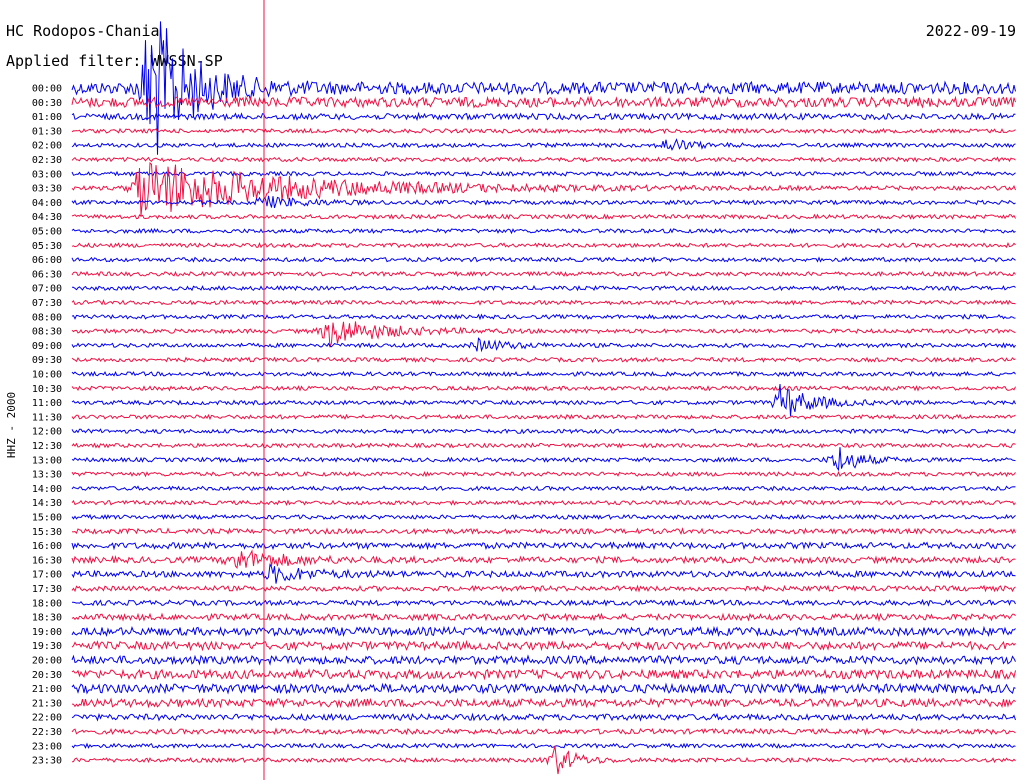 This screenshot has width=1024, height=780. I want to click on y-axis-label: HHZ - 2000, so click(11, 425).